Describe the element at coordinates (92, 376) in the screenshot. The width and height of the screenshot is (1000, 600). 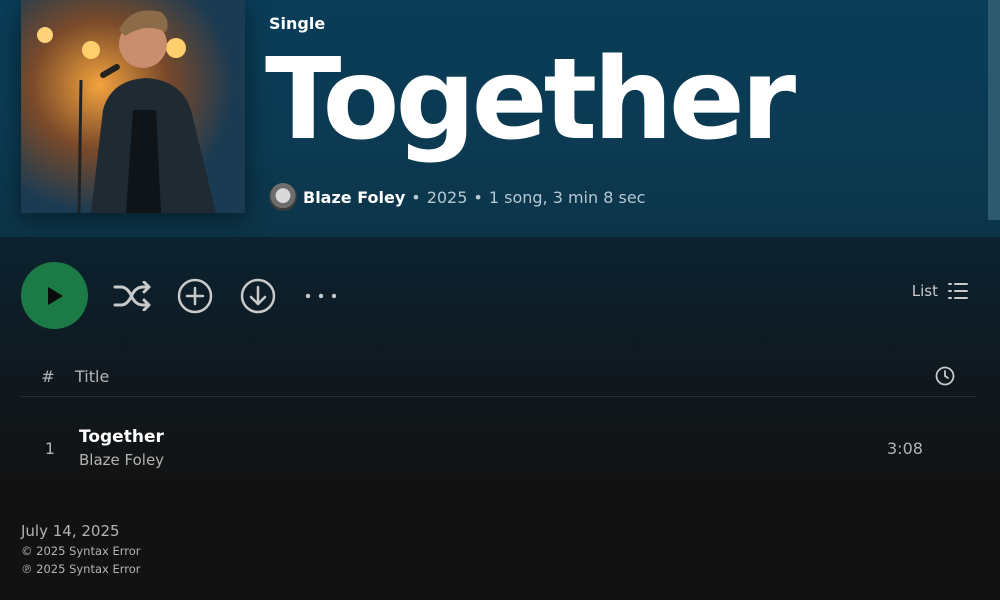
I see `column-title: Title` at that location.